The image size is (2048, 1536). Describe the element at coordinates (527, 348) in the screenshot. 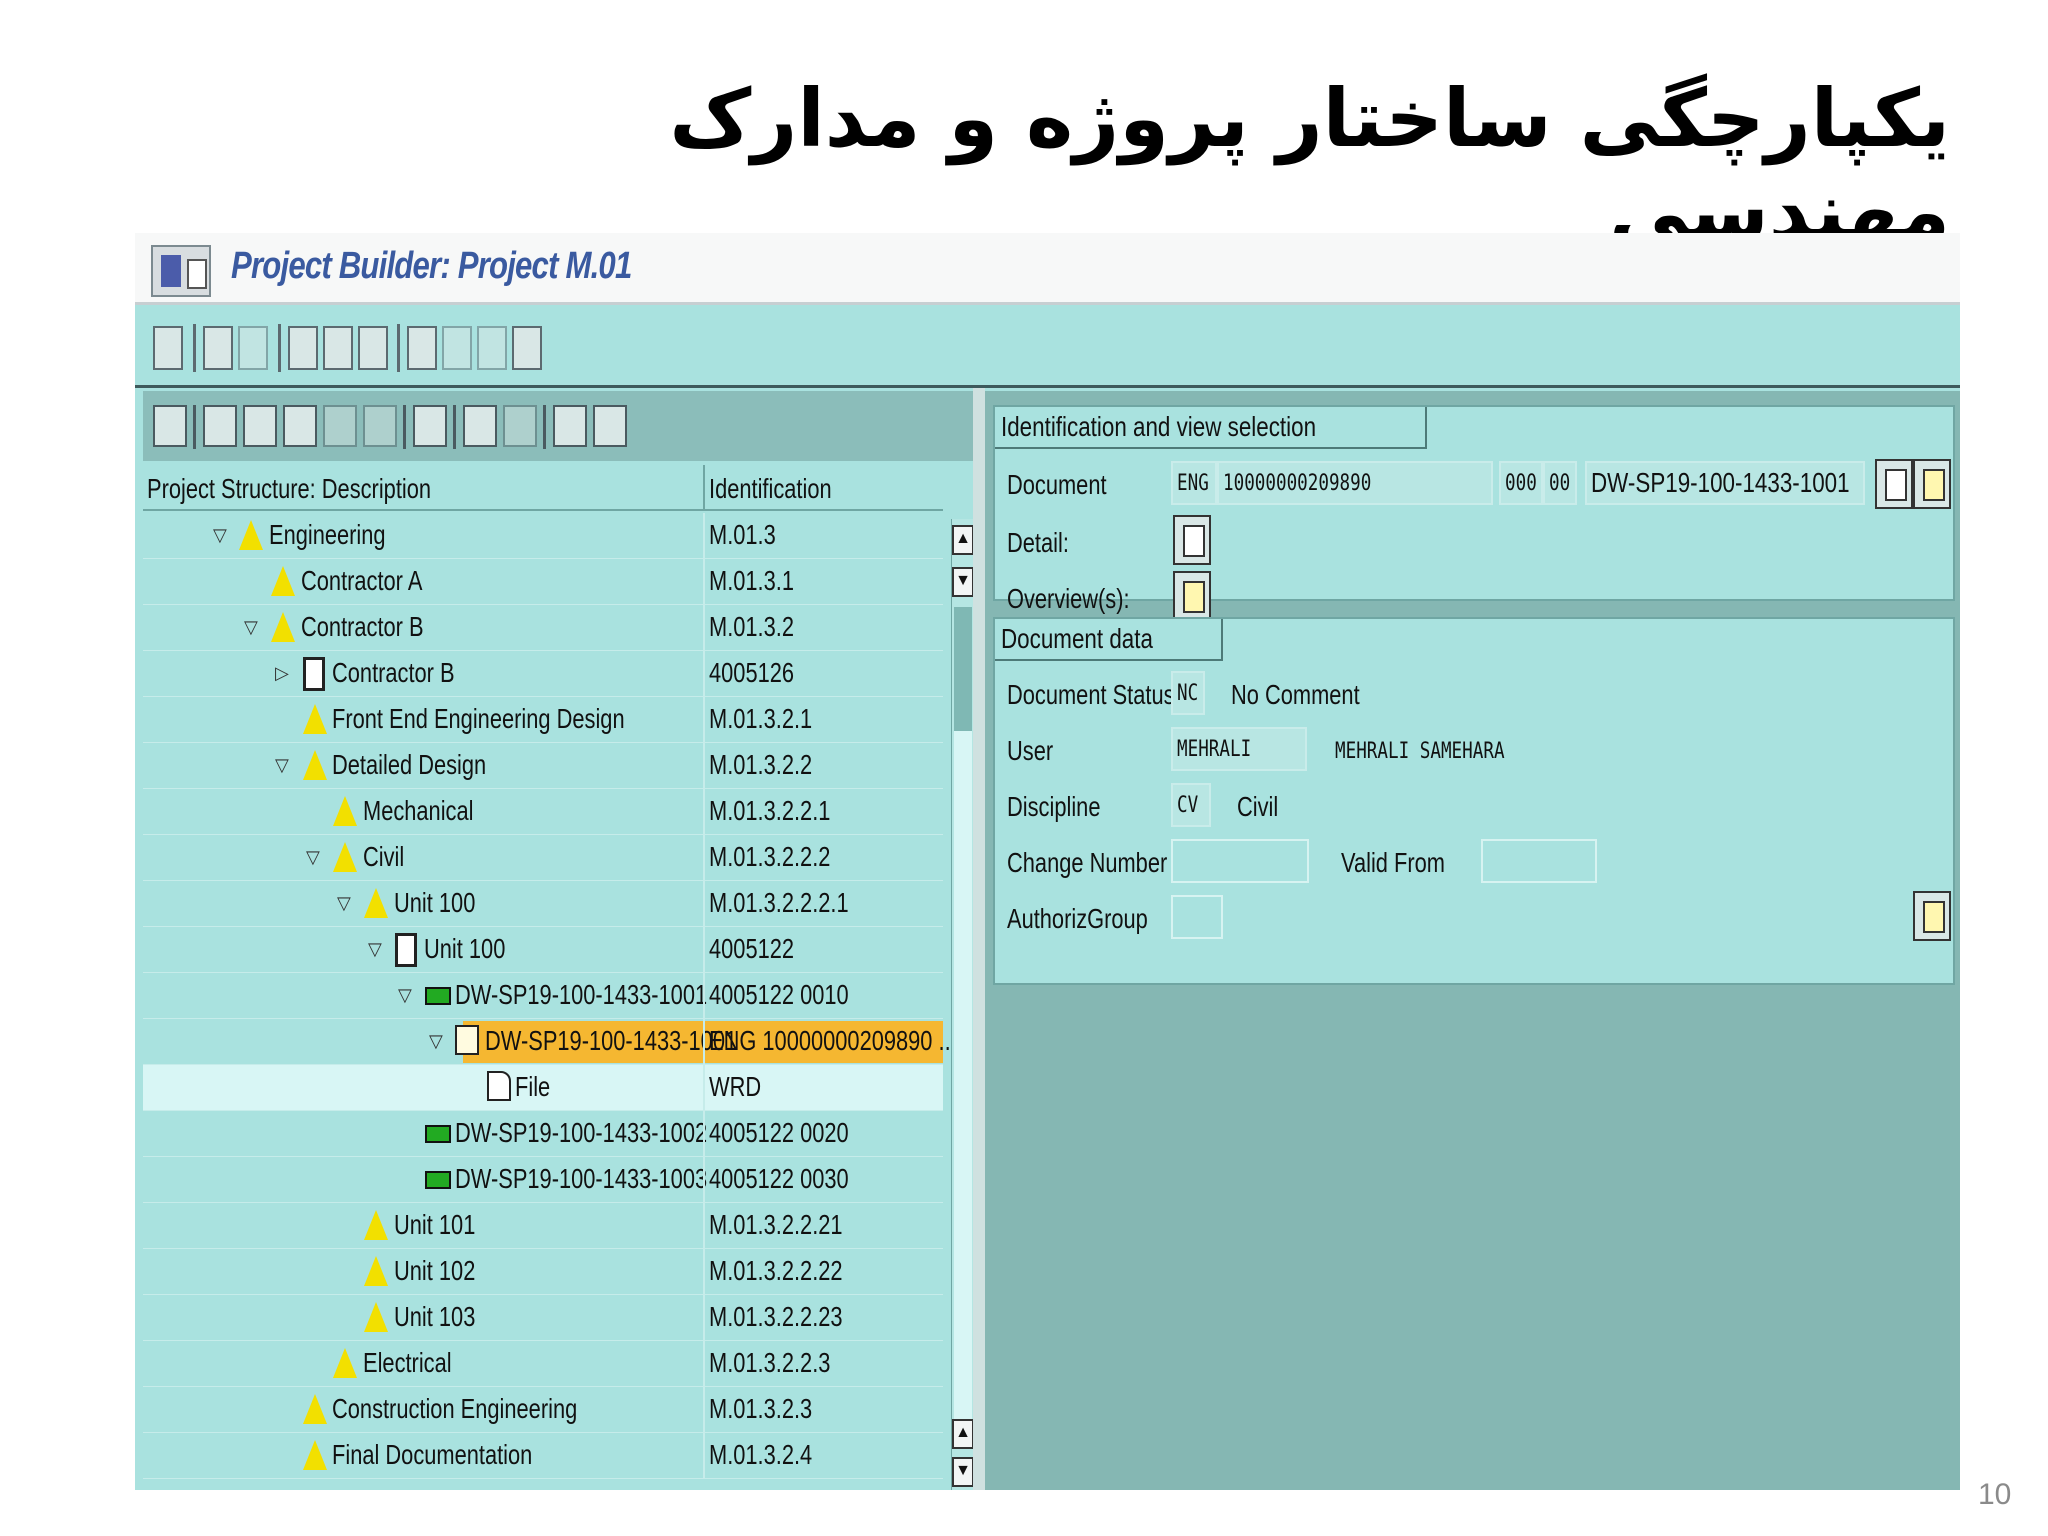

I see `project-planning-board-icon` at that location.